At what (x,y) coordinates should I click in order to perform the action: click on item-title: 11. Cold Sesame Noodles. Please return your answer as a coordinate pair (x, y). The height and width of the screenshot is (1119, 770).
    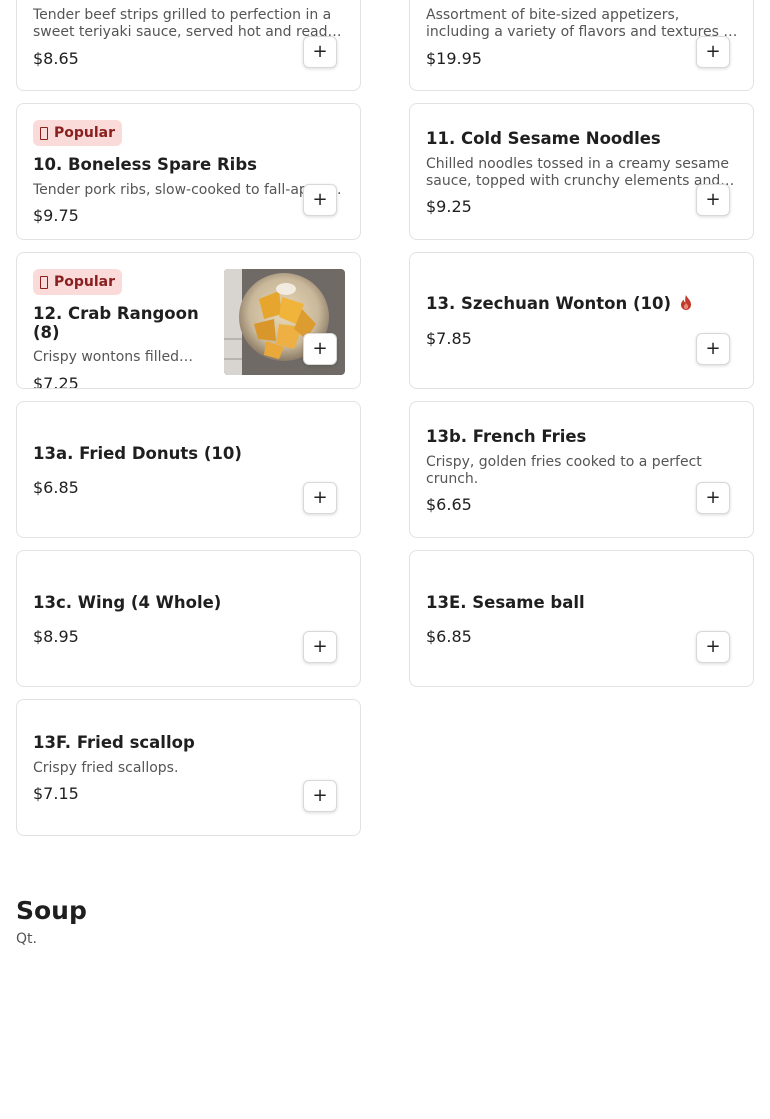
    Looking at the image, I should click on (543, 138).